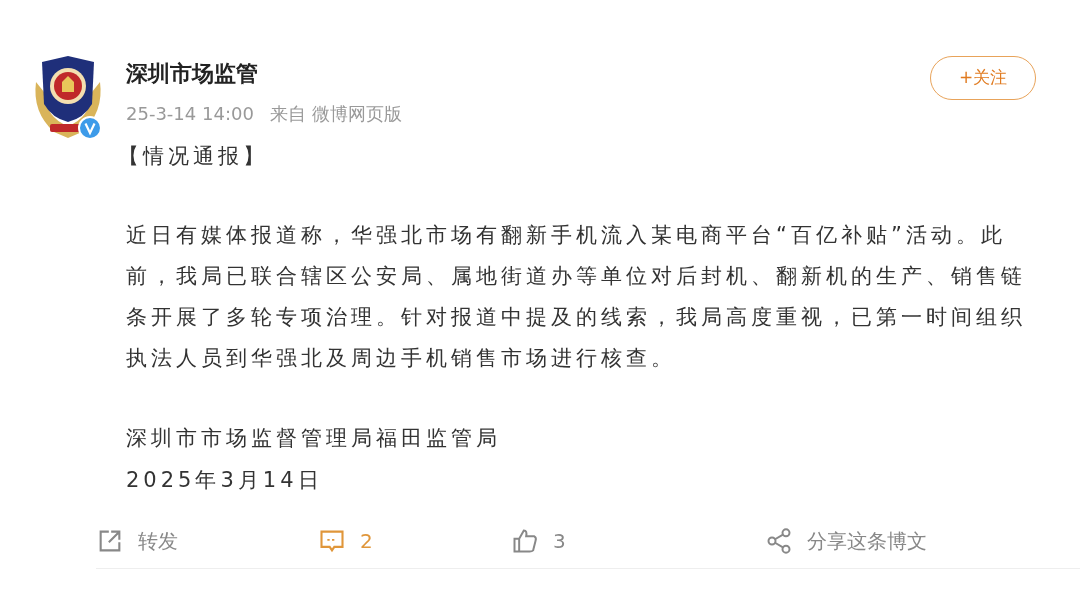 The image size is (1080, 591). What do you see at coordinates (193, 156) in the screenshot?
I see `post-paragraph: 【情况通报】` at bounding box center [193, 156].